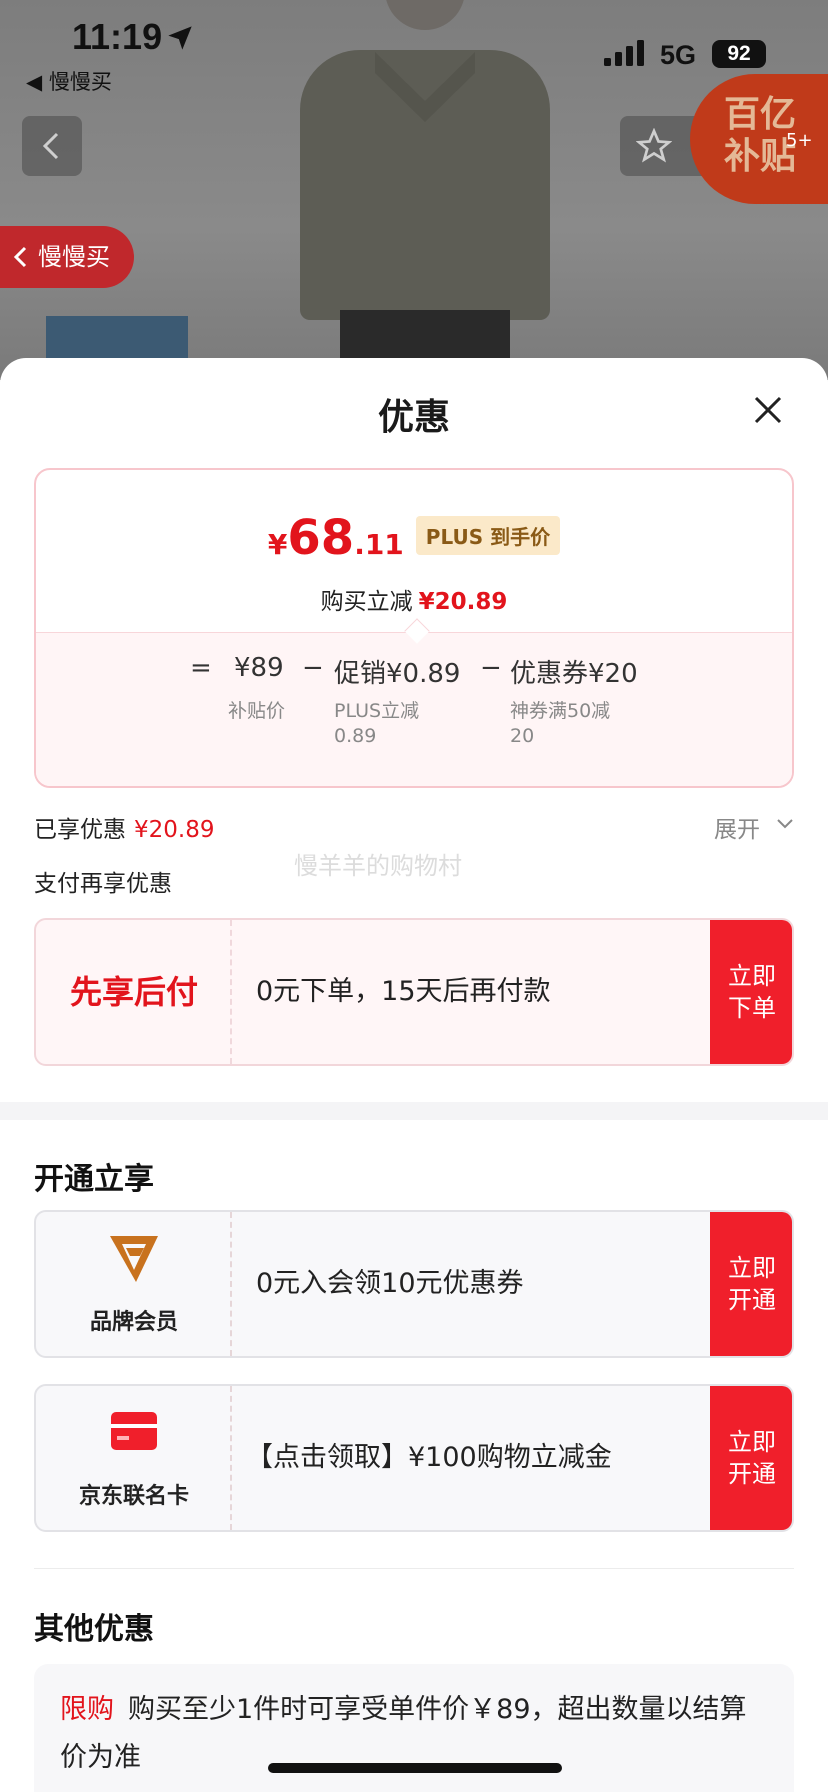 Image resolution: width=828 pixels, height=1792 pixels. I want to click on home-indicator, so click(415, 1768).